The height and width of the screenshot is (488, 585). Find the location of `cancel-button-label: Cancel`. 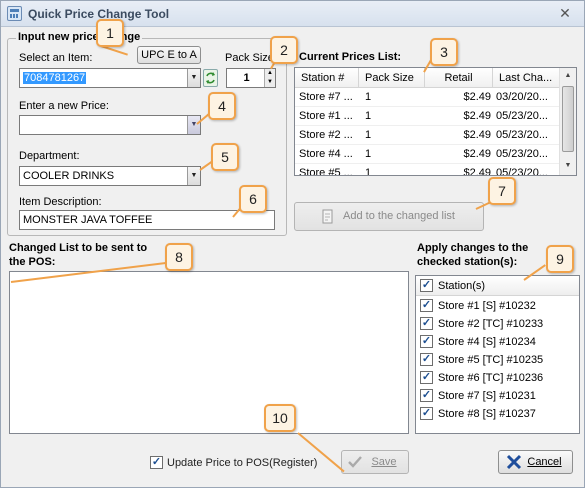

cancel-button-label: Cancel is located at coordinates (544, 462).